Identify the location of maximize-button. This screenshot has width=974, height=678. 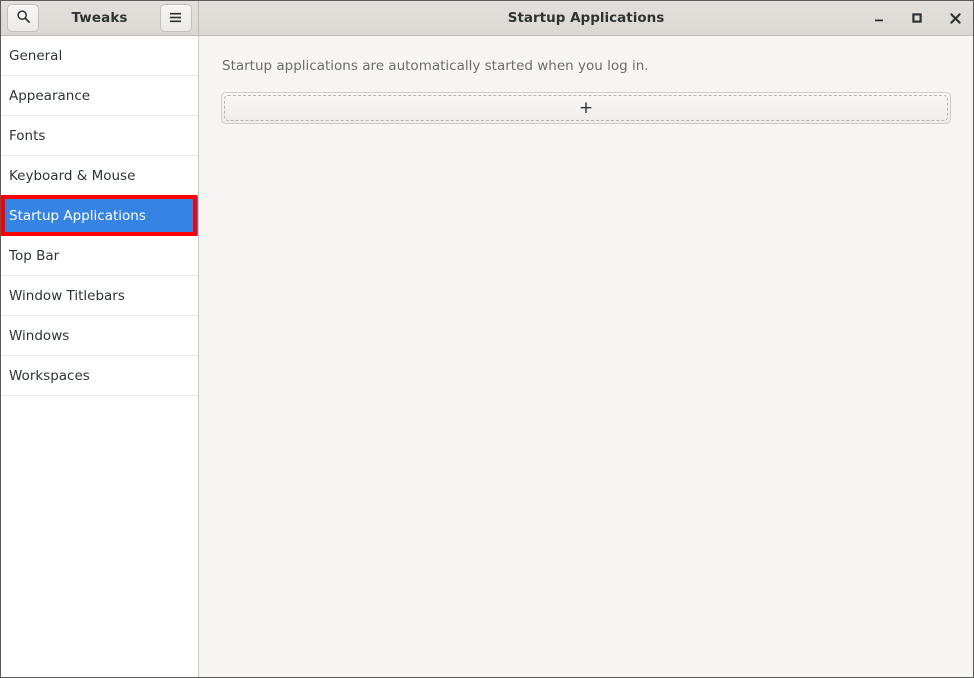
(917, 18).